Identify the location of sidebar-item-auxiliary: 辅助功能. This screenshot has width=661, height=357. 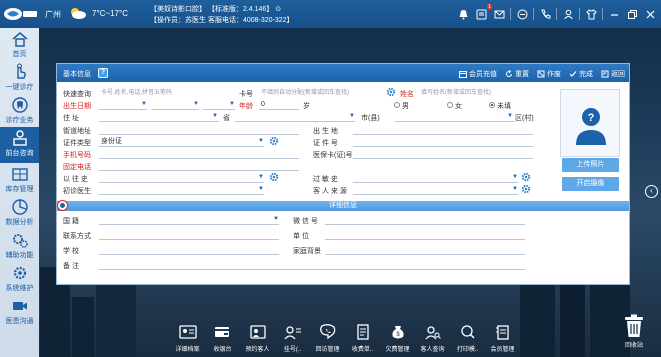
(19, 247).